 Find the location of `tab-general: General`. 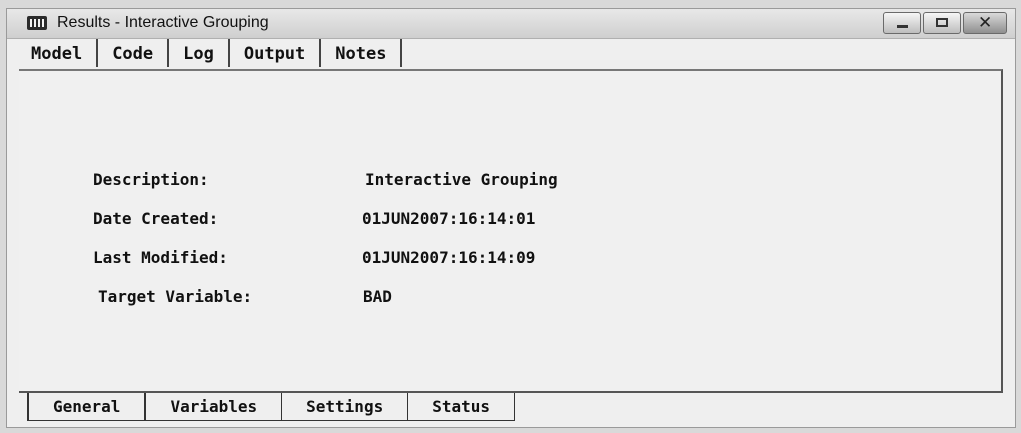

tab-general: General is located at coordinates (87, 407).